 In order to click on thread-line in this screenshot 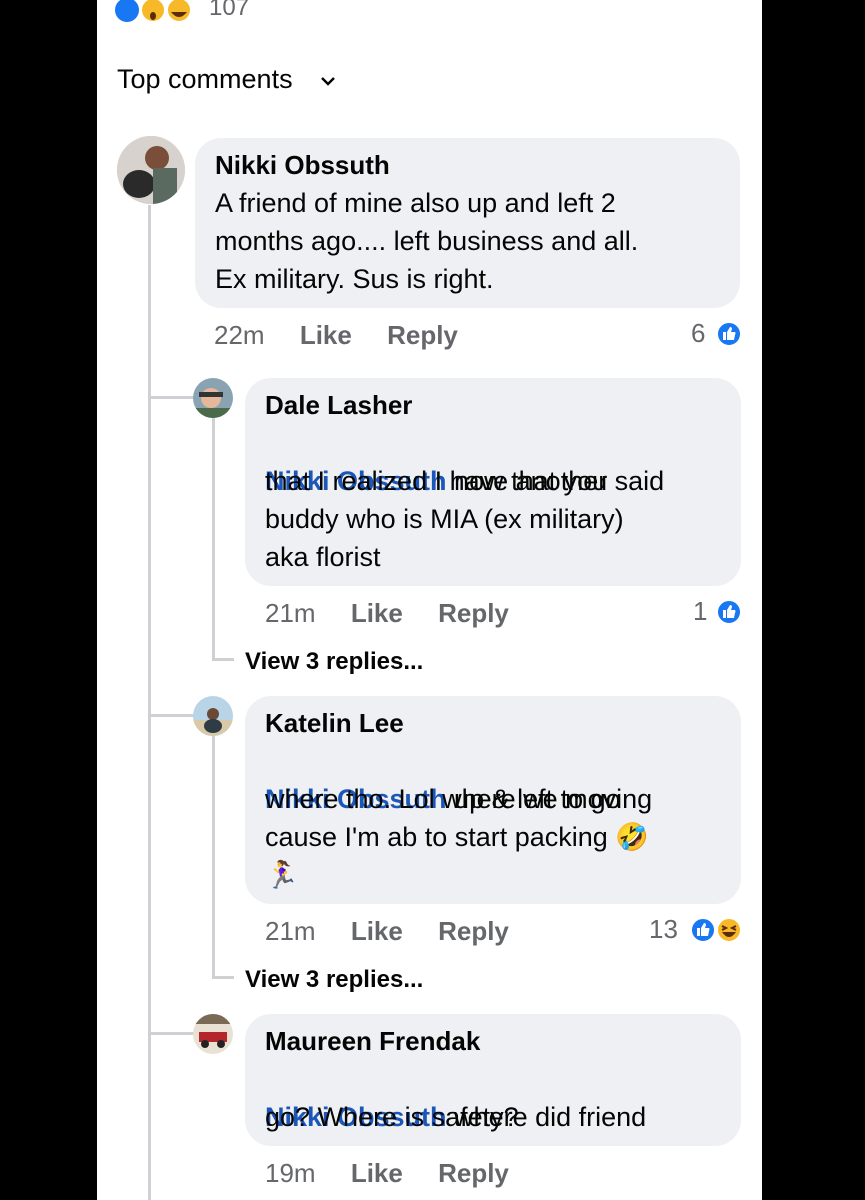, I will do `click(149, 702)`.